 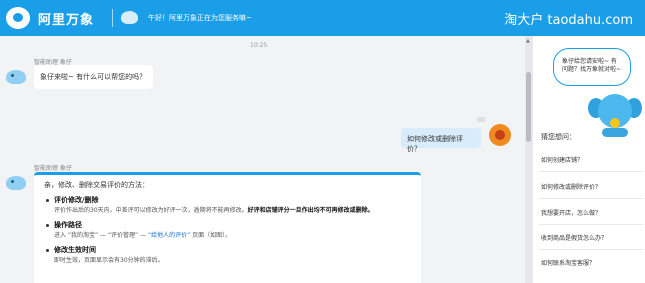 What do you see at coordinates (529, 159) in the screenshot?
I see `chat-scrollbar: ▲` at bounding box center [529, 159].